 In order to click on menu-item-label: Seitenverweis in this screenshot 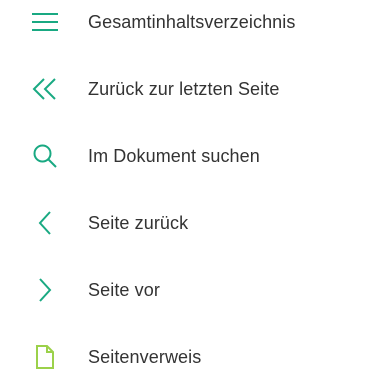, I will do `click(145, 357)`.